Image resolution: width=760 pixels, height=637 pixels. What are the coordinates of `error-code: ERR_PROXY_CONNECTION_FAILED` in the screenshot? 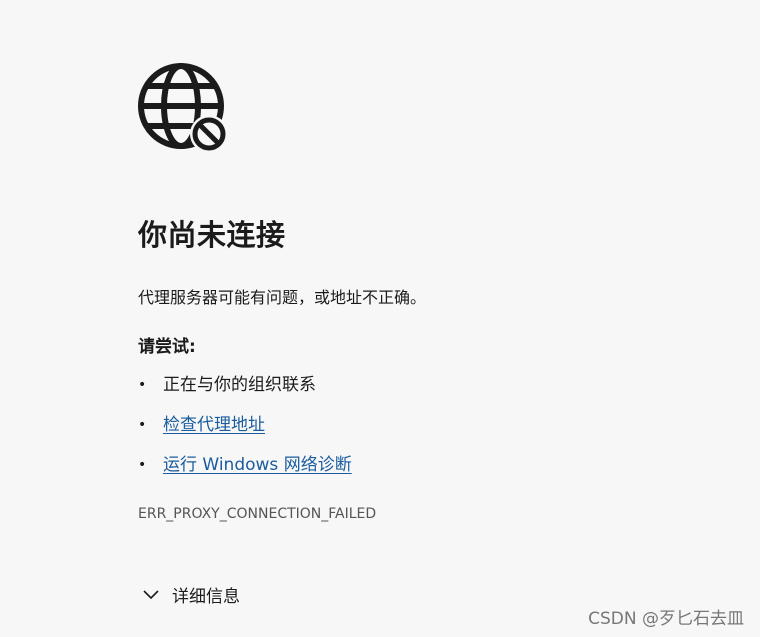 It's located at (257, 514).